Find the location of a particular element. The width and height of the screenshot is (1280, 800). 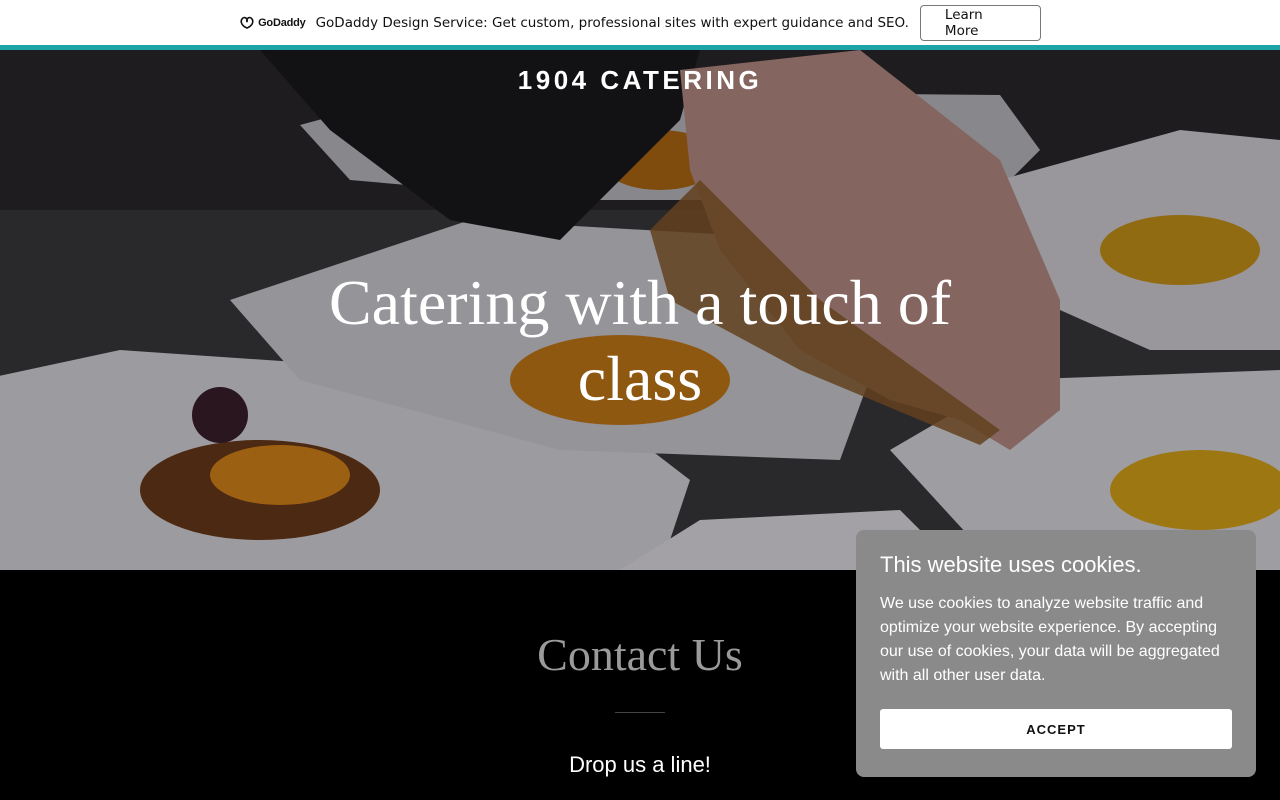

godaddy-logo-text: GoDaddy is located at coordinates (282, 22).